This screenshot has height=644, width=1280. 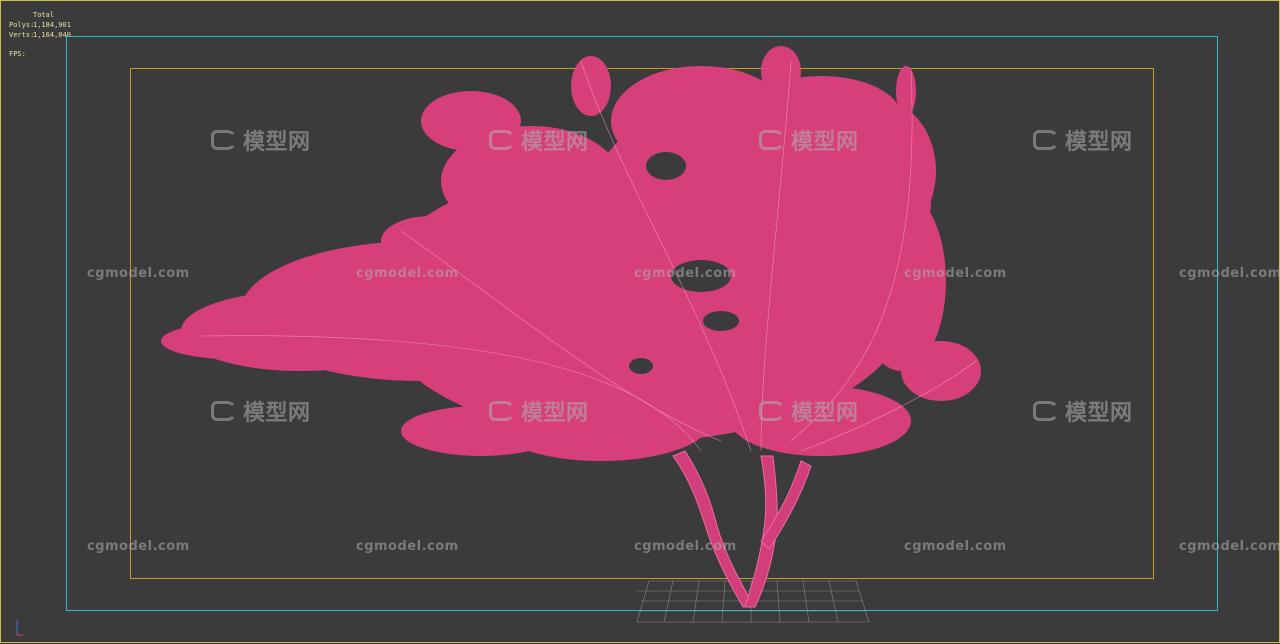 What do you see at coordinates (742, 529) in the screenshot?
I see `tree-trunk` at bounding box center [742, 529].